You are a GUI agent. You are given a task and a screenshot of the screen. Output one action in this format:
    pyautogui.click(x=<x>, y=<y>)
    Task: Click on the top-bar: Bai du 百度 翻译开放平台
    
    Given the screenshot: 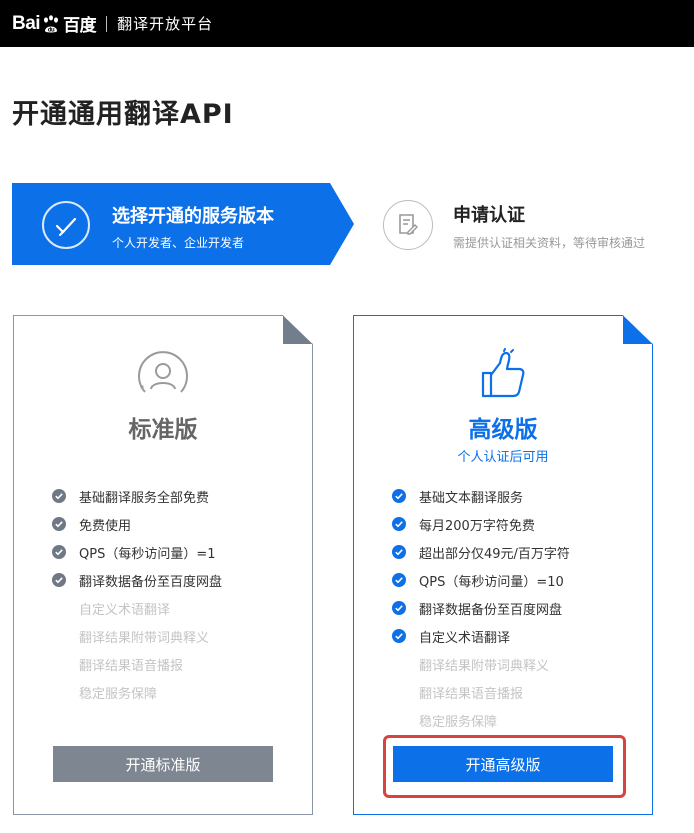 What is the action you would take?
    pyautogui.click(x=347, y=23)
    